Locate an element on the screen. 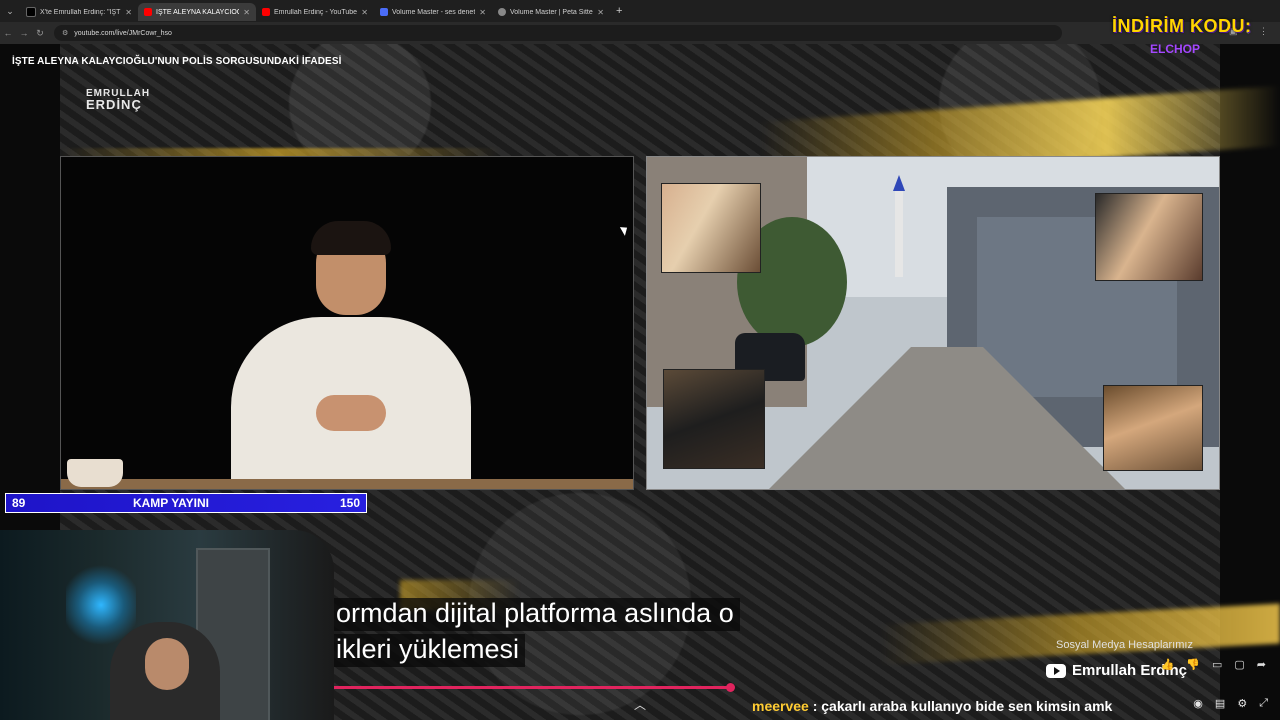 This screenshot has width=1280, height=720. overlay-actions: 👍 👎 ▭ ▢ ➦ is located at coordinates (1213, 664).